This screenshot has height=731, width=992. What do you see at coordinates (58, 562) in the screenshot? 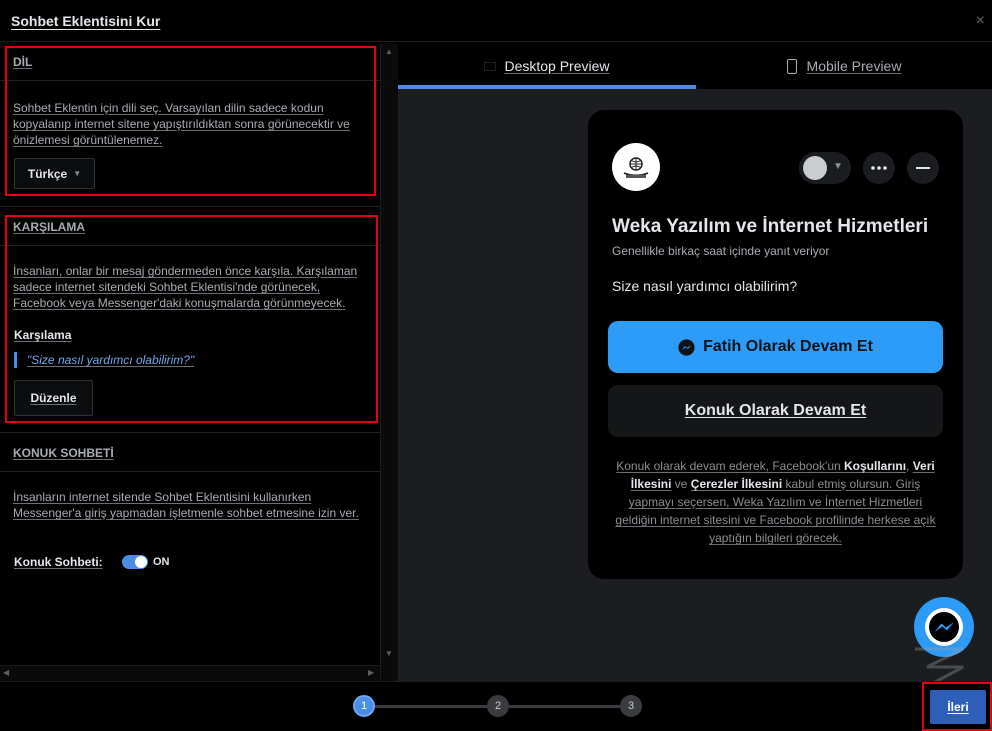
I see `guest-chat-label: Konuk Sohbeti:` at bounding box center [58, 562].